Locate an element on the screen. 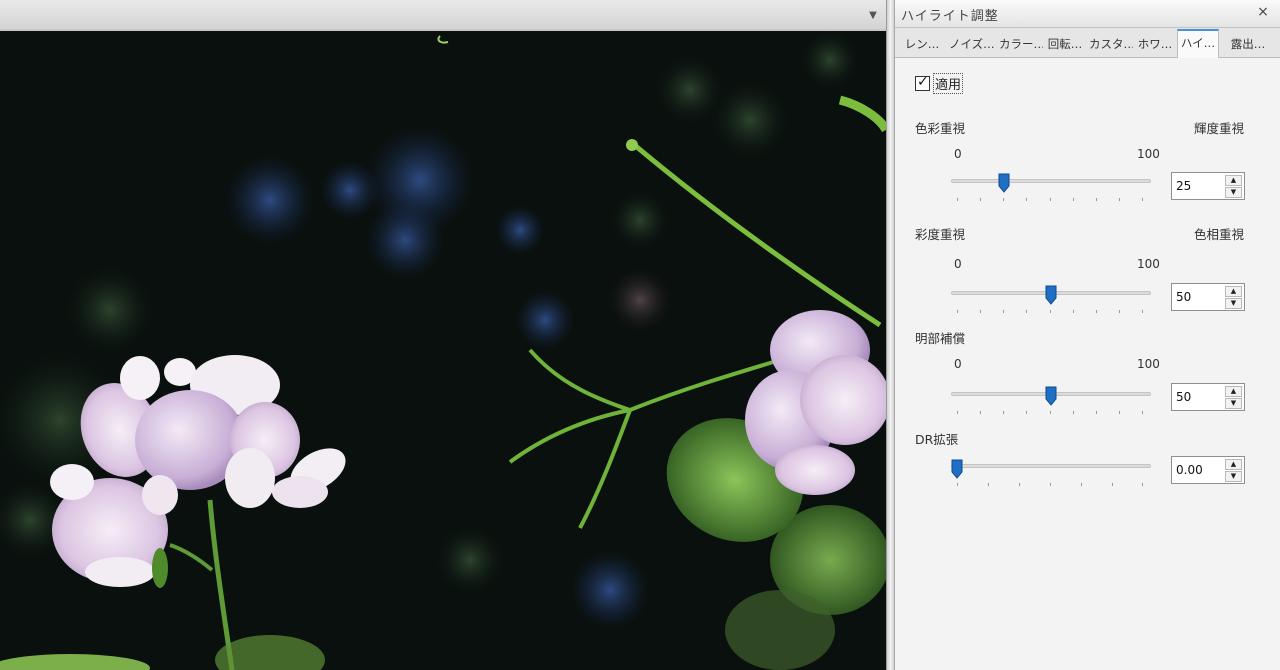  slider-color-left-label: 色彩重視 is located at coordinates (940, 128).